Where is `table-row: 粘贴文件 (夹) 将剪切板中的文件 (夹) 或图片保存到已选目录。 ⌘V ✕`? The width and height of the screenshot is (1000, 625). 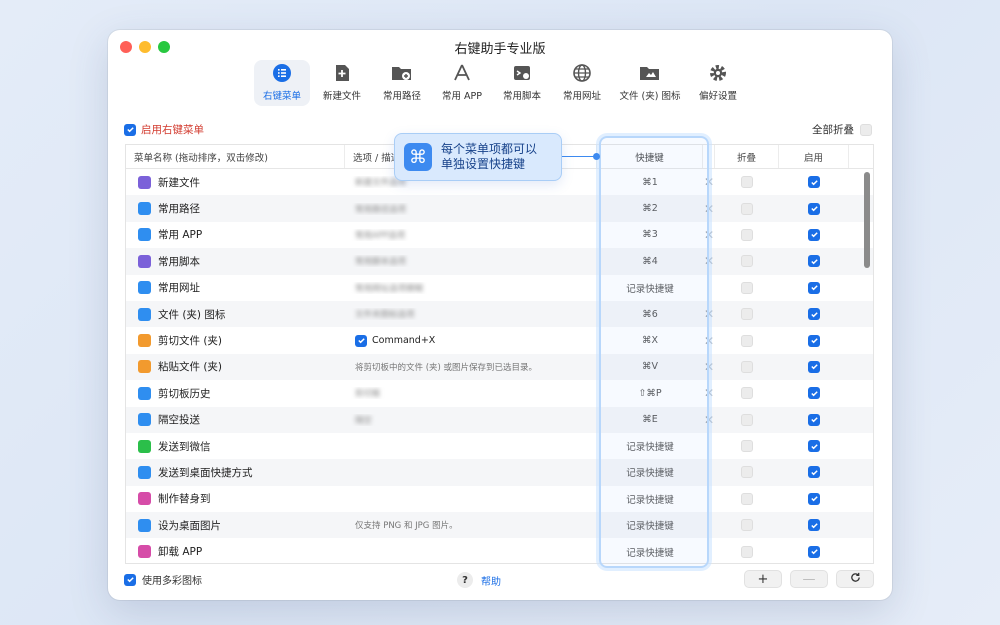 table-row: 粘贴文件 (夹) 将剪切板中的文件 (夹) 或图片保存到已选目录。 ⌘V ✕ is located at coordinates (499, 367).